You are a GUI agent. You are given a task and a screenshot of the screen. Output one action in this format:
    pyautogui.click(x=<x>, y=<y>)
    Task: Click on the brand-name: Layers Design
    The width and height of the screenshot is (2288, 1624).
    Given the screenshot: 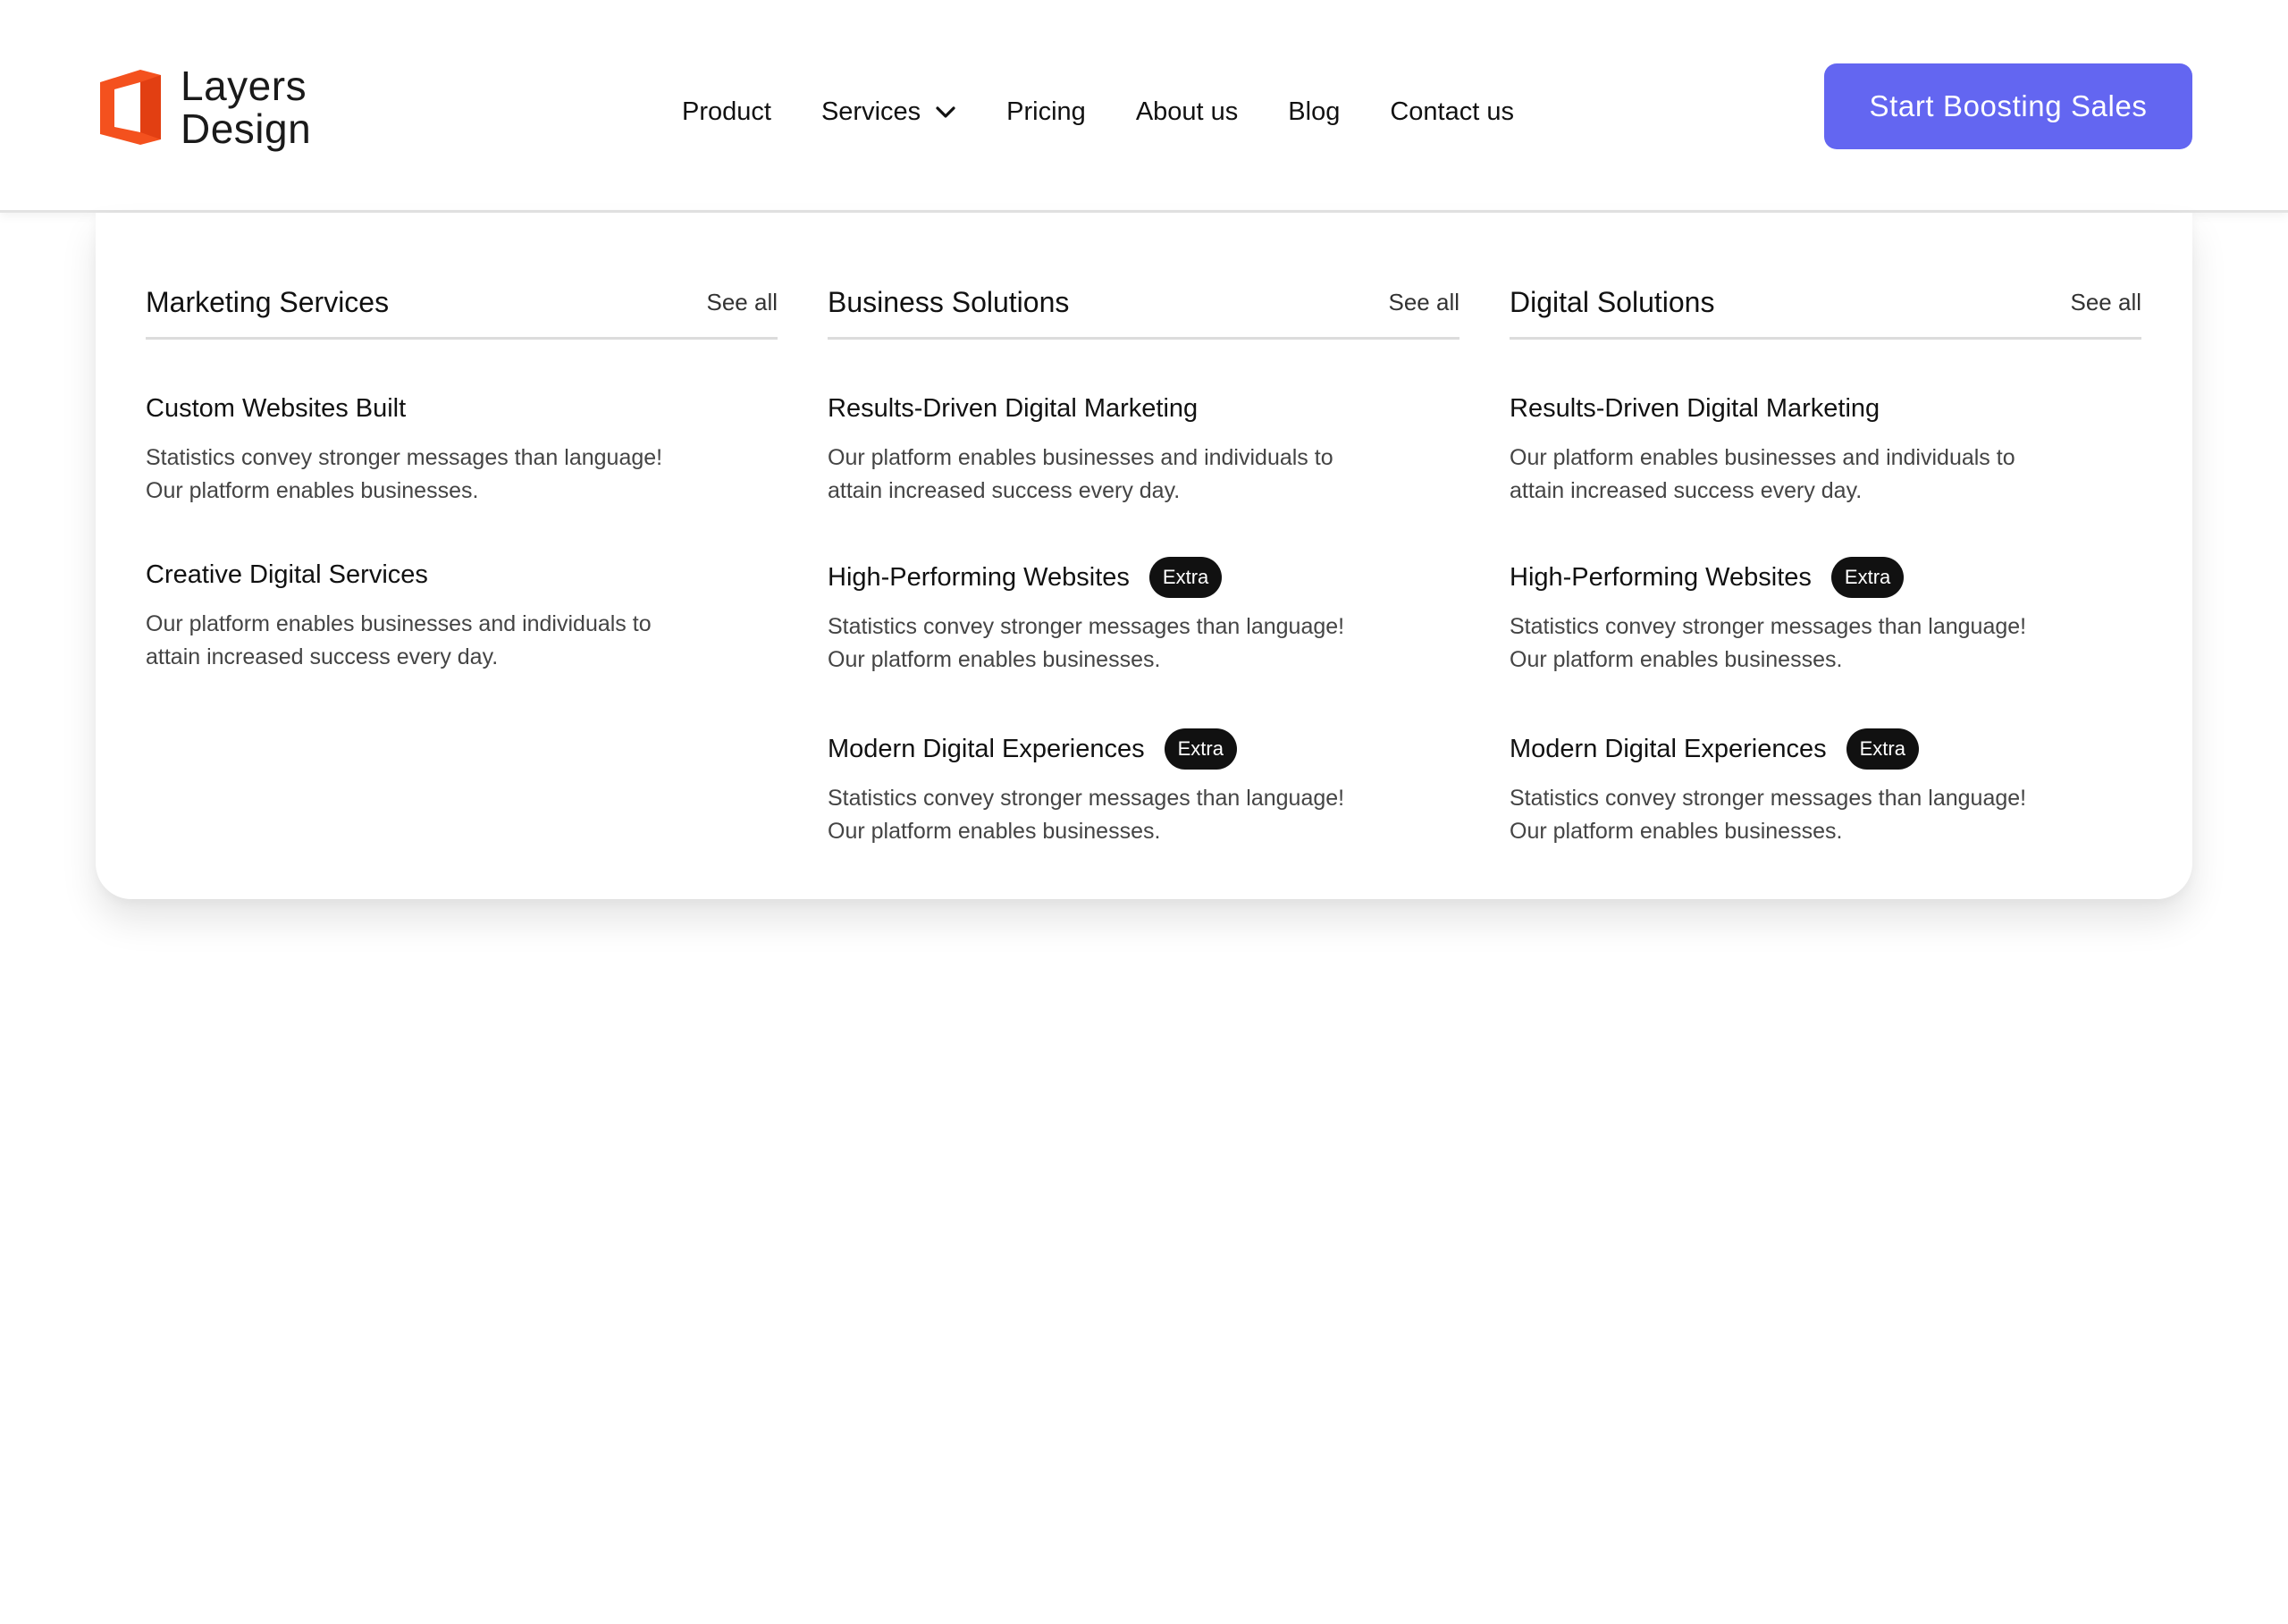 What is the action you would take?
    pyautogui.click(x=246, y=107)
    